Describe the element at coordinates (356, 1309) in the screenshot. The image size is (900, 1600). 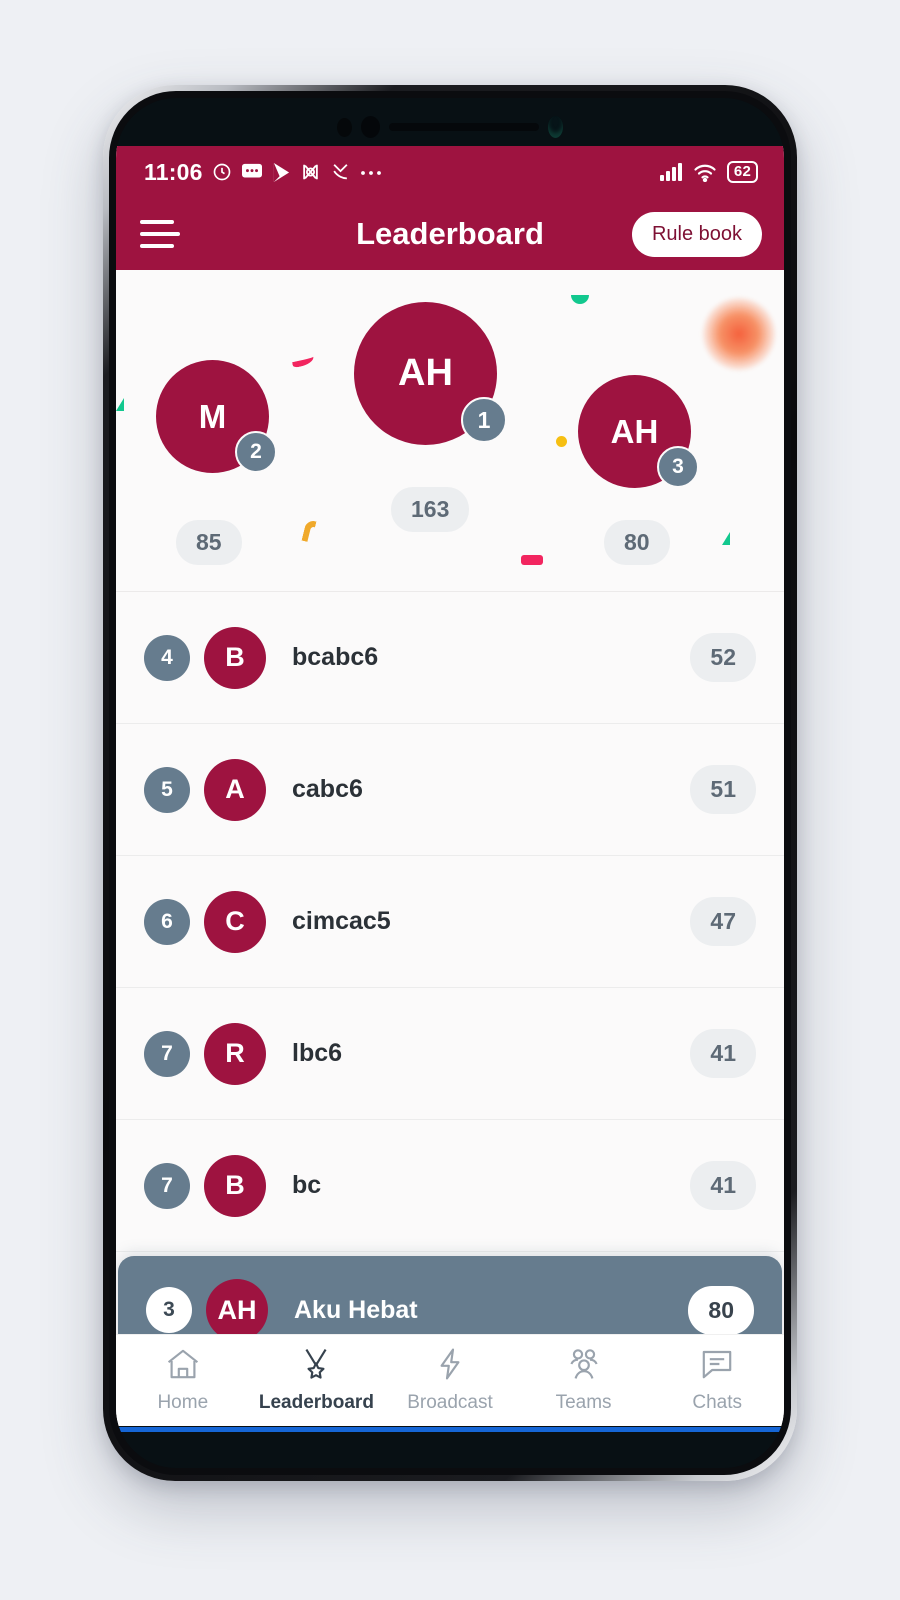
I see `row-name: Aku Hebat` at that location.